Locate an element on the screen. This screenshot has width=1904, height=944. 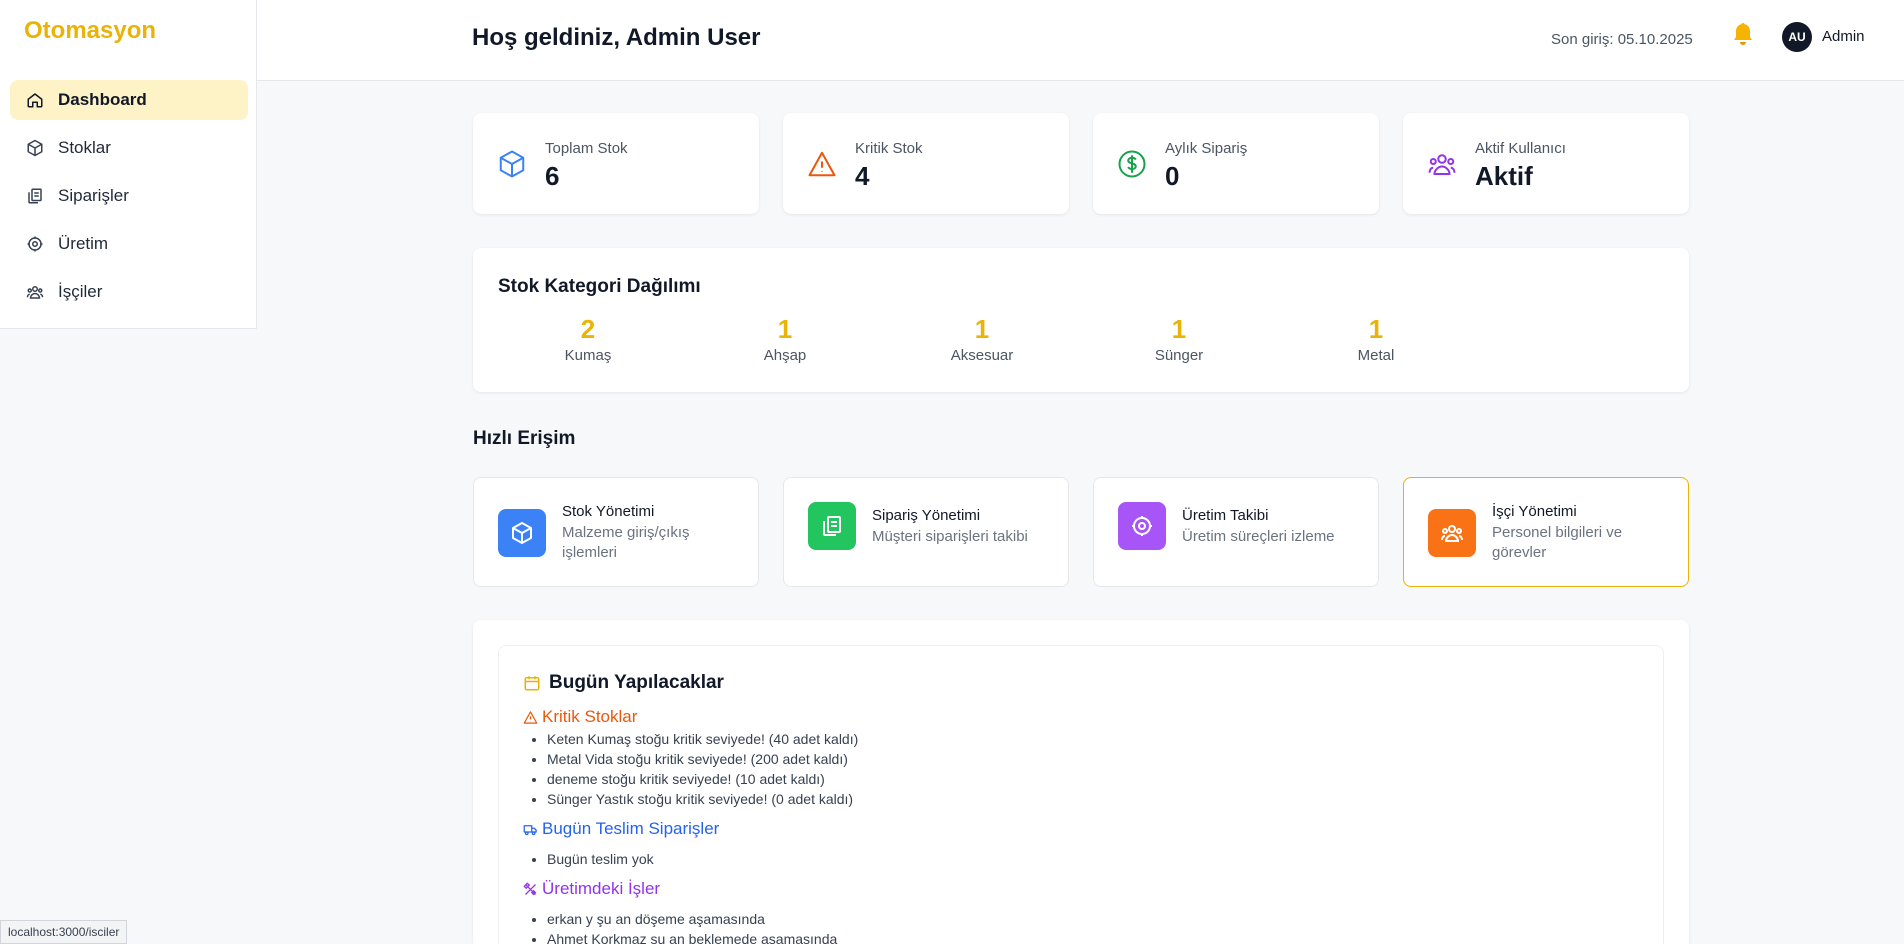
list-item: Bugün teslim yok is located at coordinates (600, 859).